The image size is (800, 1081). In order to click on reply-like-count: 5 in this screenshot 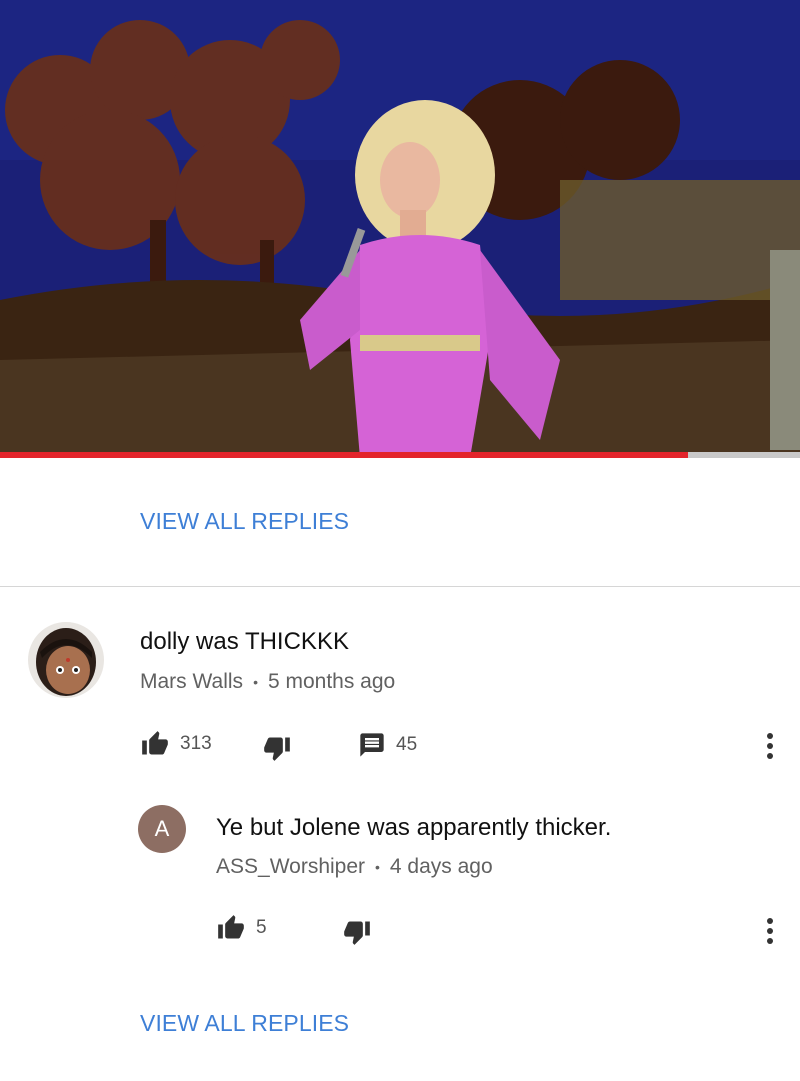, I will do `click(261, 927)`.